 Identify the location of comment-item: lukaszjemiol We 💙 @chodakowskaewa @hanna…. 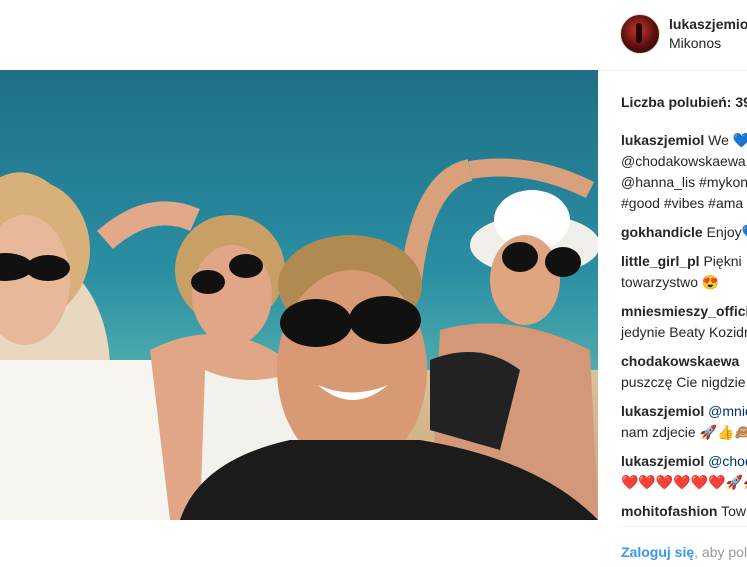
(684, 172).